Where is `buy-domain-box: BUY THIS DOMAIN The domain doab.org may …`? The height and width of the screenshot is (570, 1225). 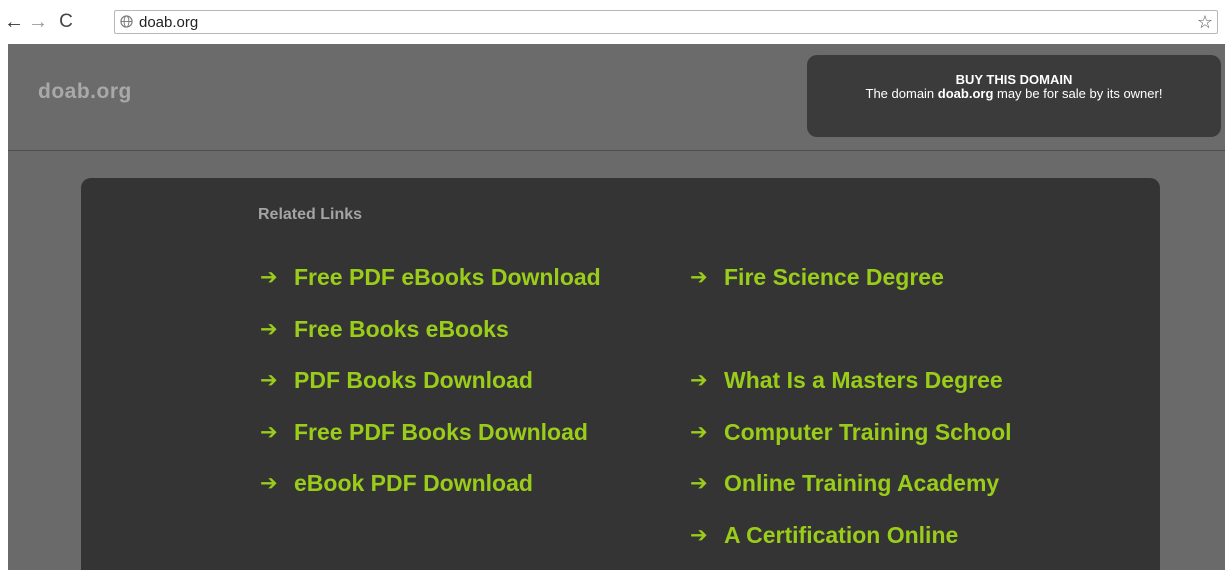
buy-domain-box: BUY THIS DOMAIN The domain doab.org may … is located at coordinates (1014, 96).